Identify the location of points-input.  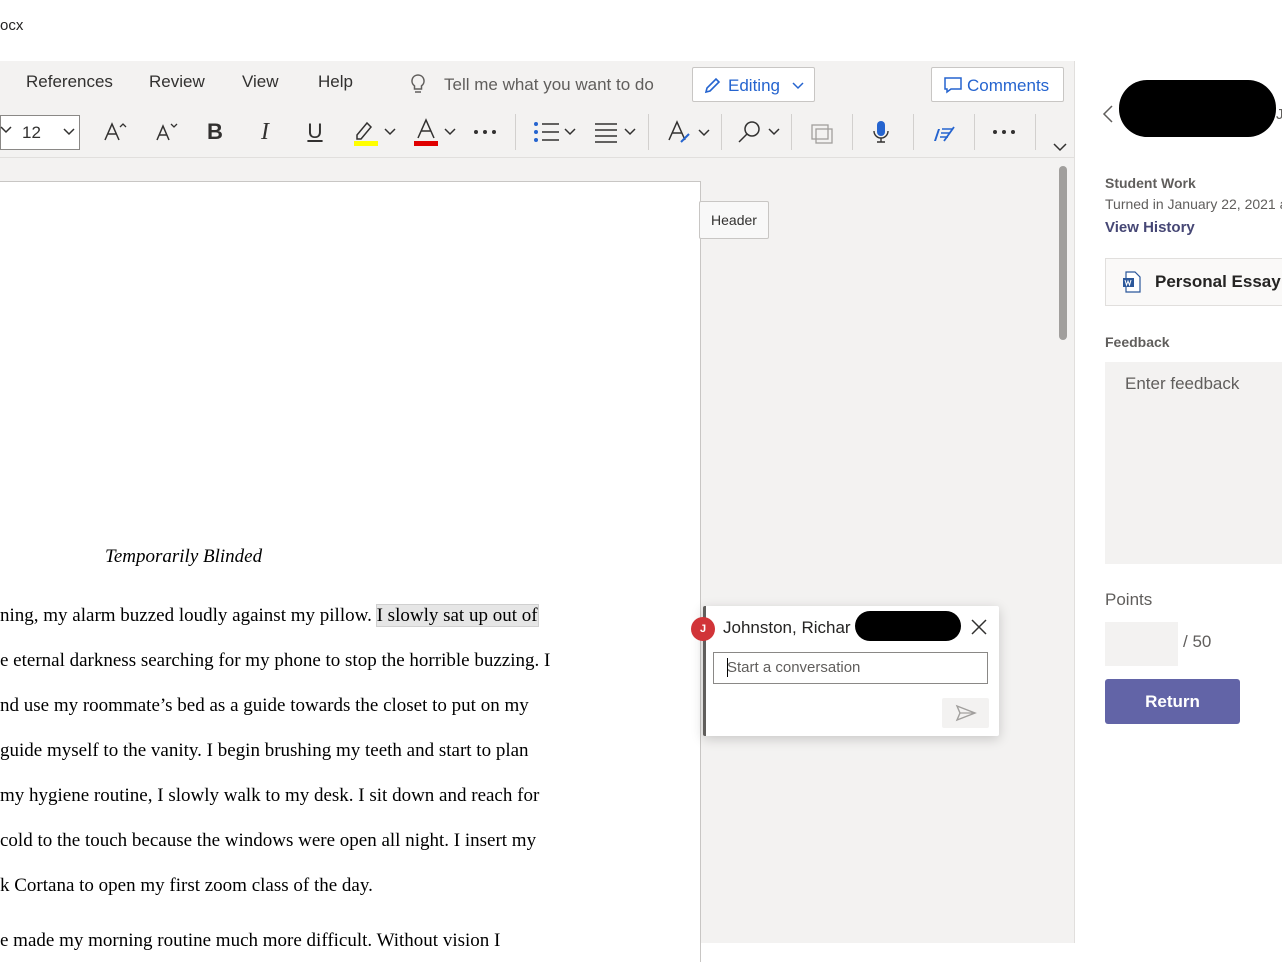
(1141, 644).